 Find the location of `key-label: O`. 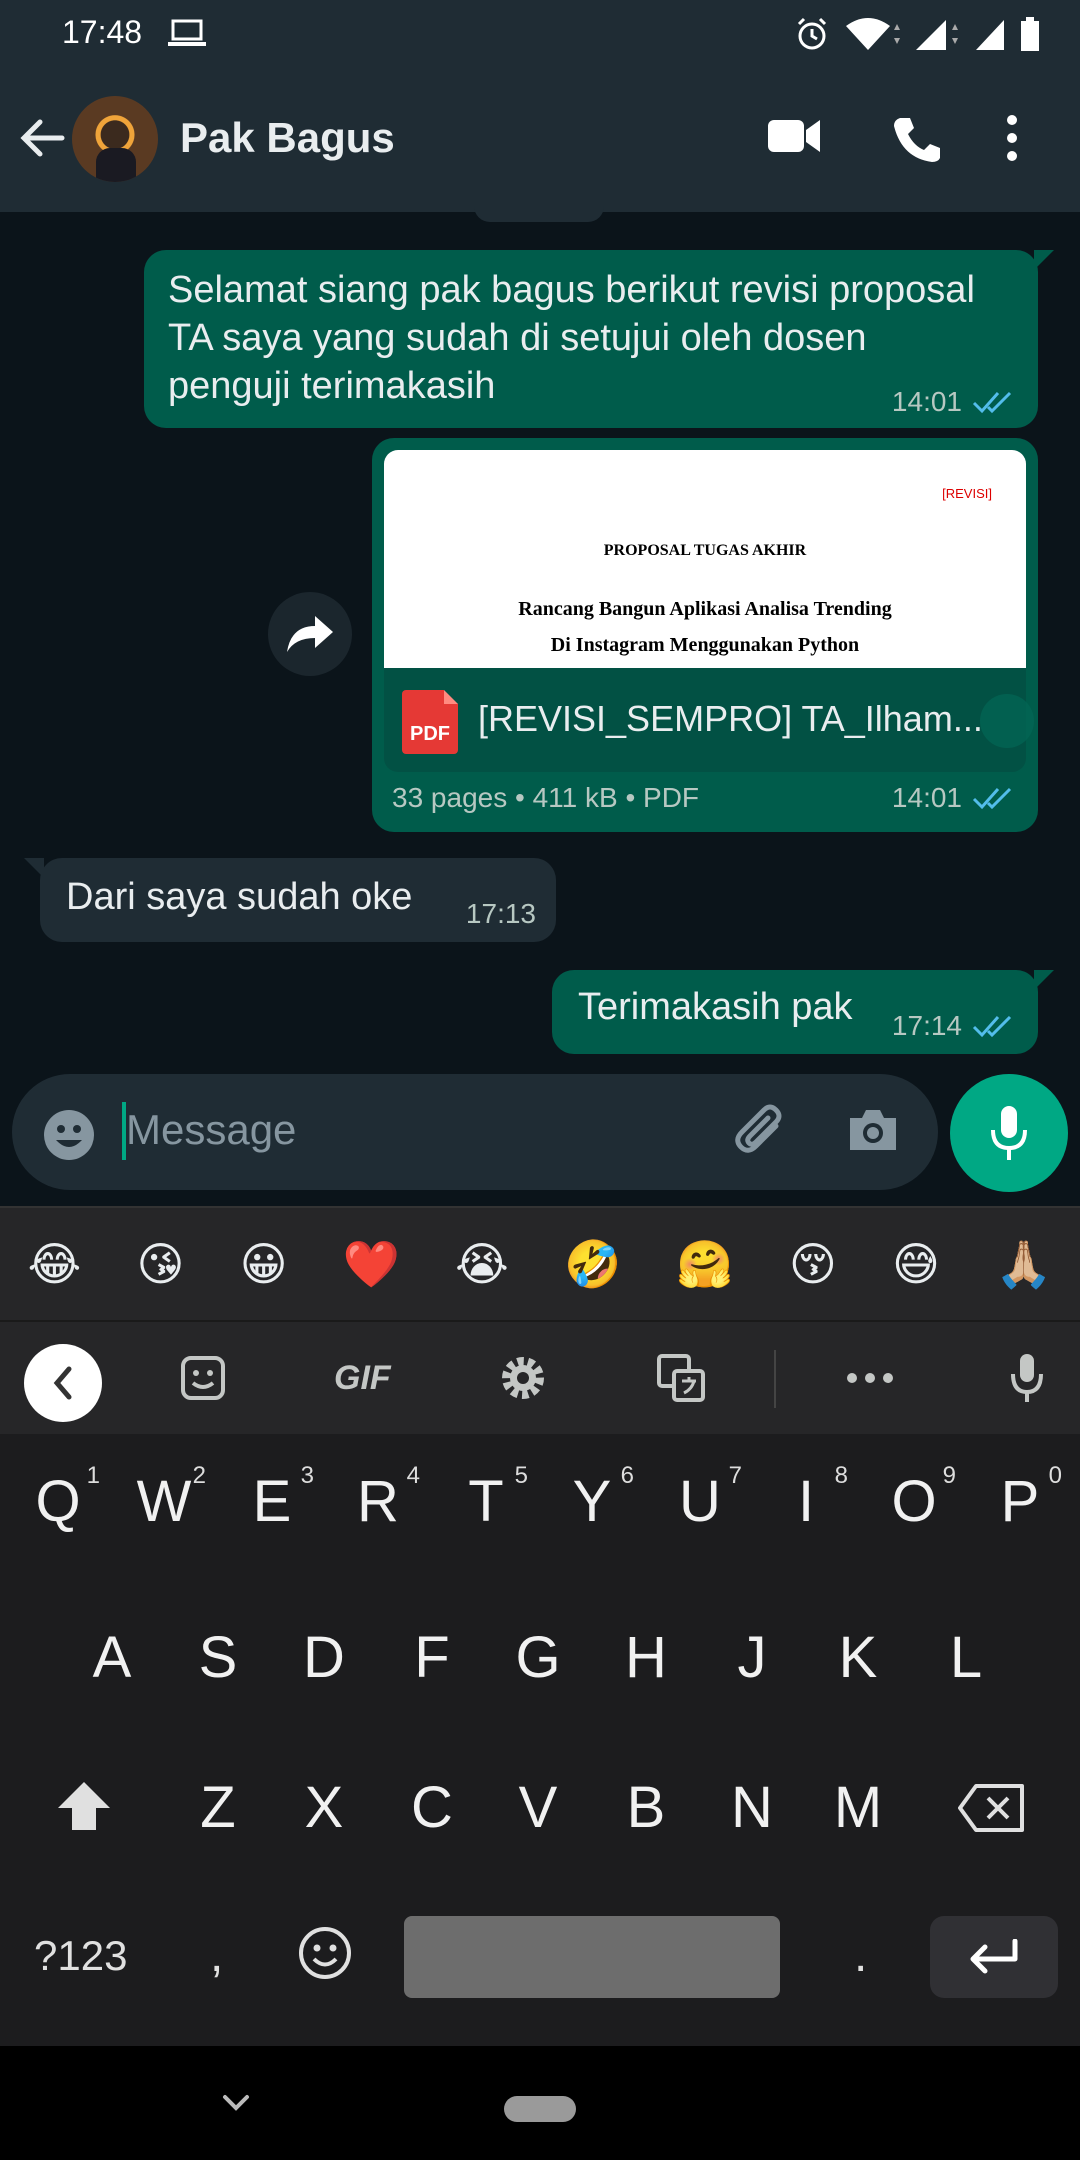

key-label: O is located at coordinates (914, 1501).